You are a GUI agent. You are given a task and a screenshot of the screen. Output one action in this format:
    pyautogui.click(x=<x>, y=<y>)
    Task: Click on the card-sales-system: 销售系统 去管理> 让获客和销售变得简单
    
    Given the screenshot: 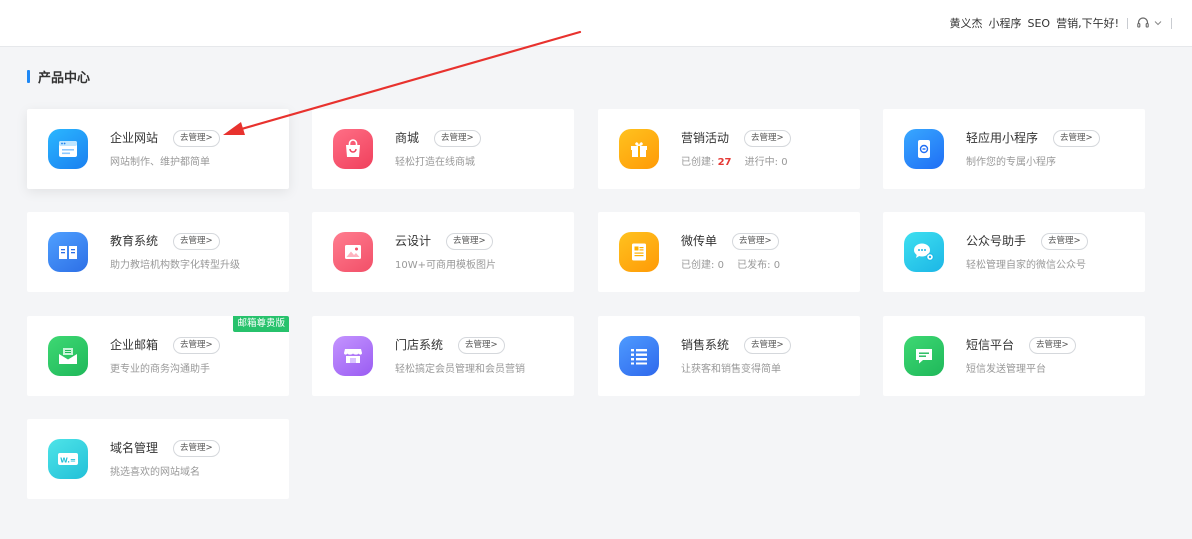 What is the action you would take?
    pyautogui.click(x=729, y=356)
    